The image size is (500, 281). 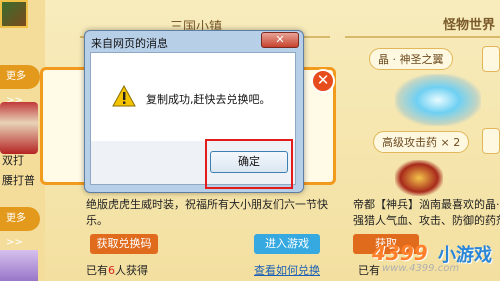 I want to click on potion-image, so click(x=419, y=178).